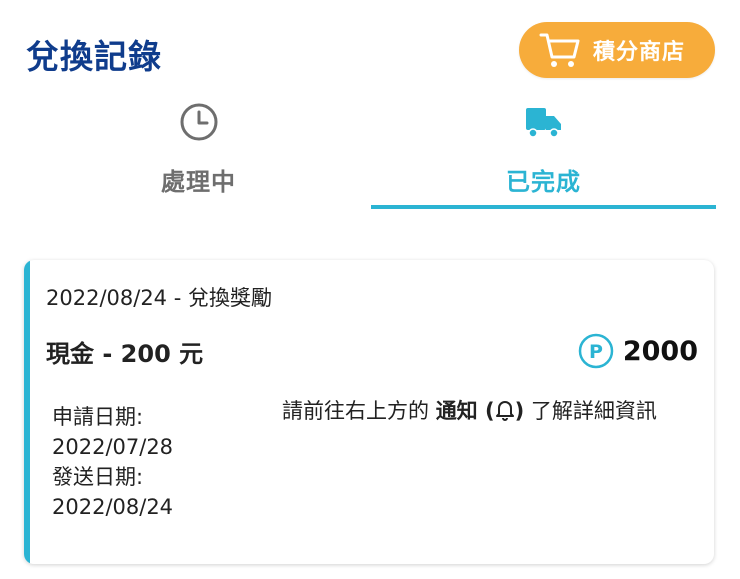  I want to click on tab-processing-label: 處理中, so click(198, 182).